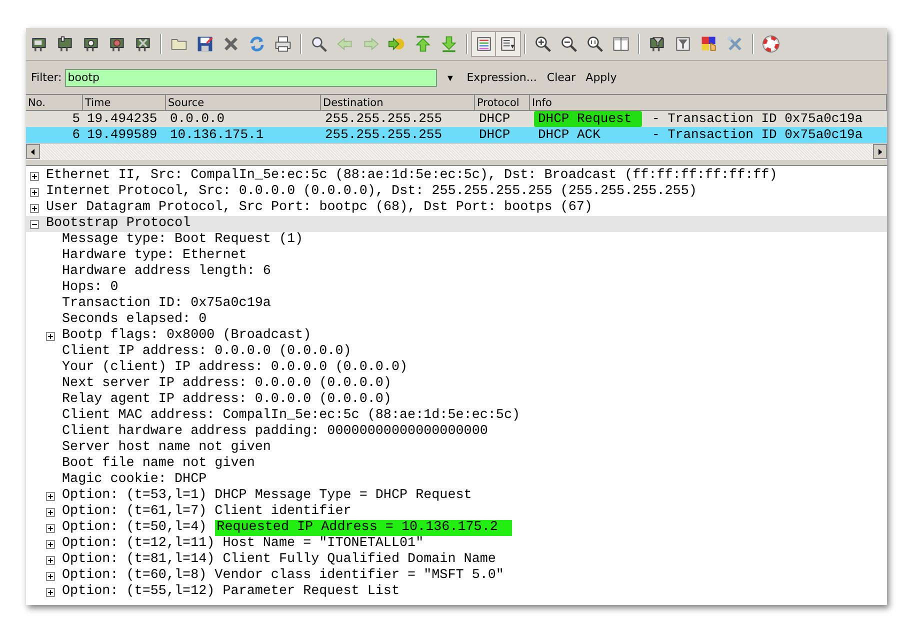 The height and width of the screenshot is (634, 913). Describe the element at coordinates (709, 44) in the screenshot. I see `color-palette-icon` at that location.